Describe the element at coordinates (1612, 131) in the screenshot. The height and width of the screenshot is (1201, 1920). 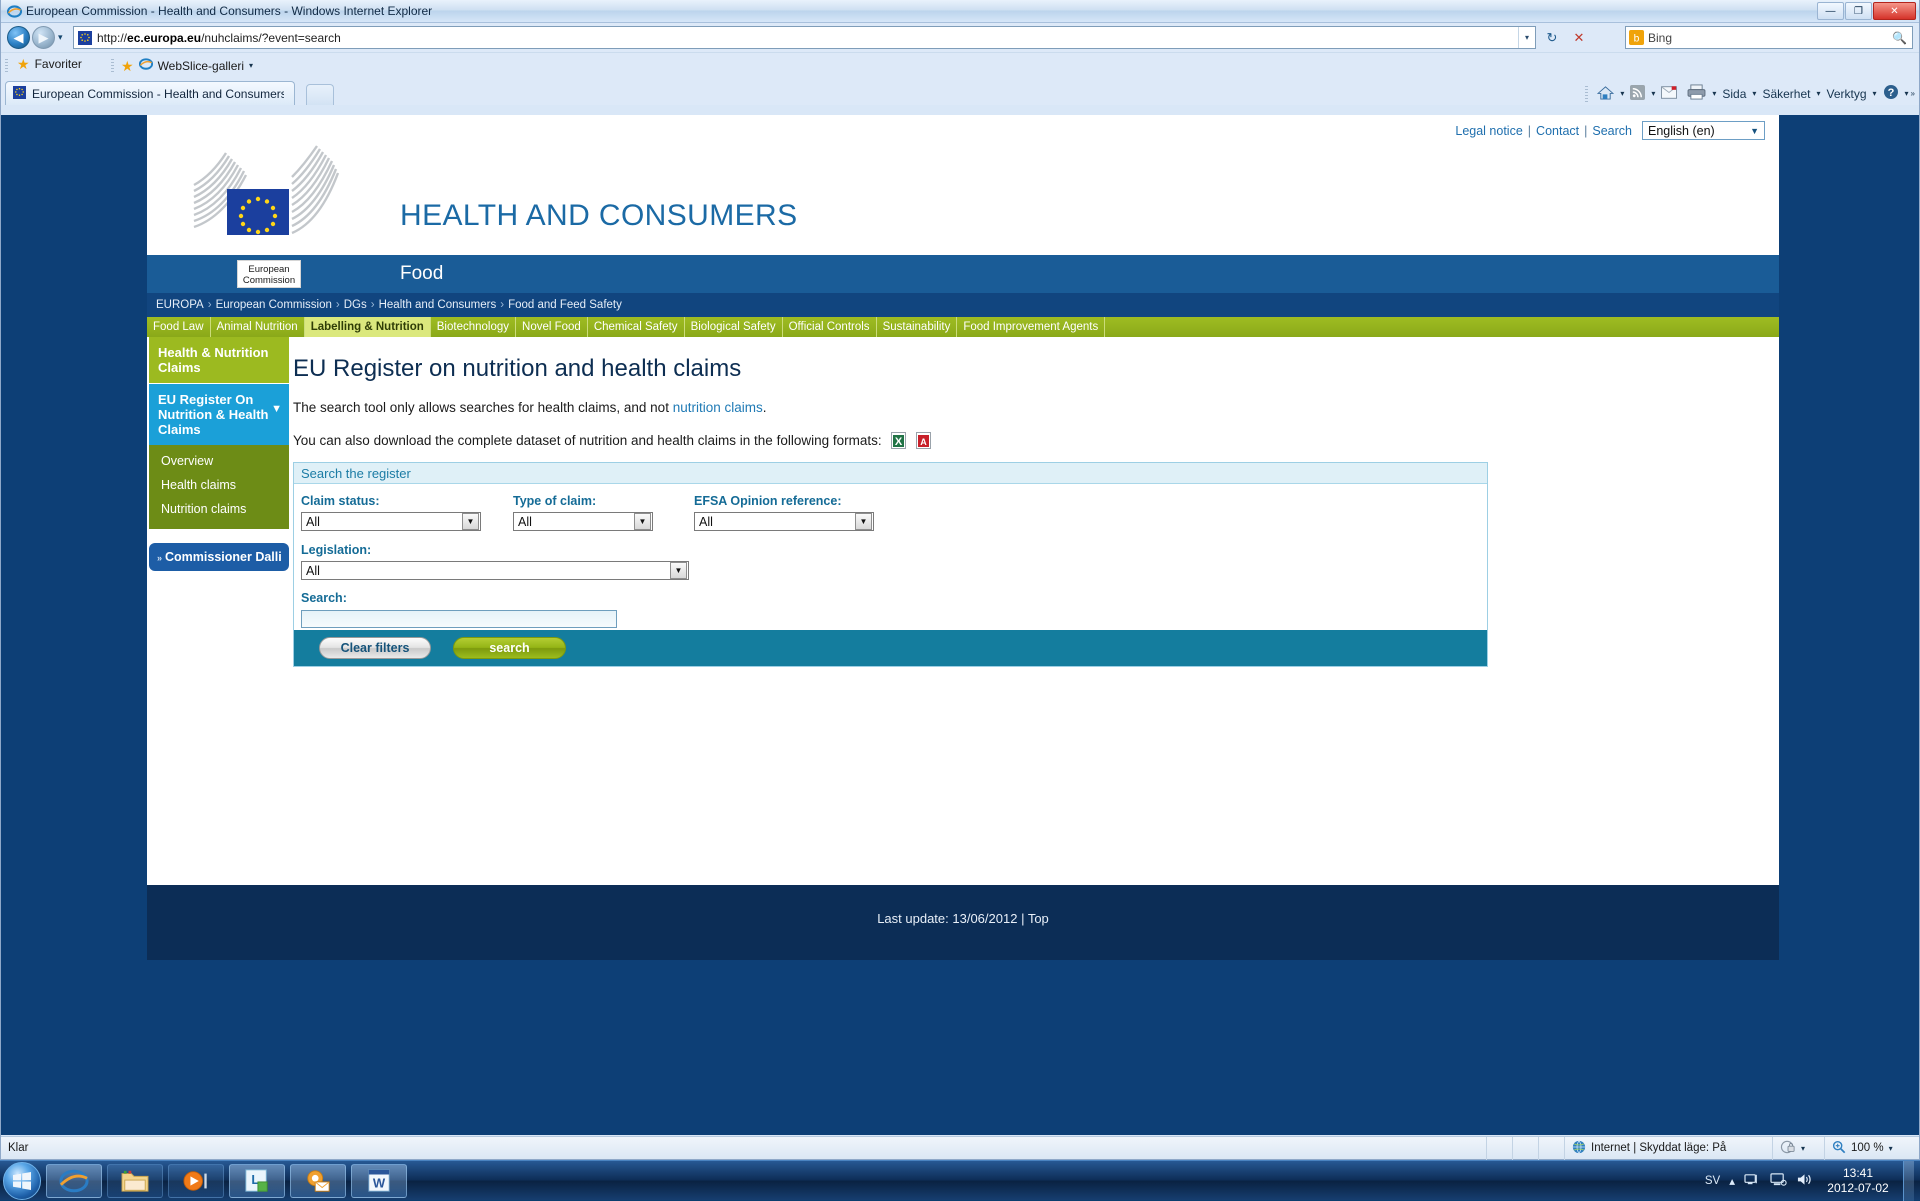
I see `site-search-link: Search` at that location.